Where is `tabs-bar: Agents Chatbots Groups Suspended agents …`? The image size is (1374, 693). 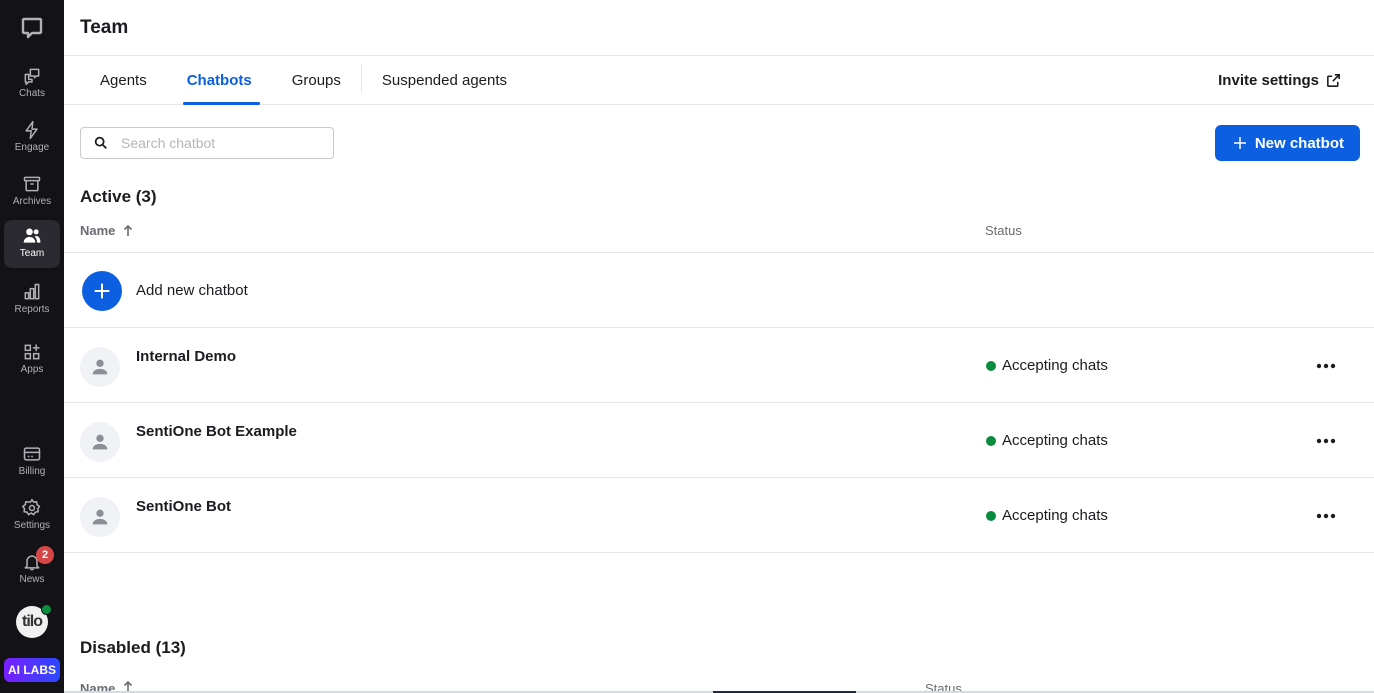 tabs-bar: Agents Chatbots Groups Suspended agents … is located at coordinates (719, 80).